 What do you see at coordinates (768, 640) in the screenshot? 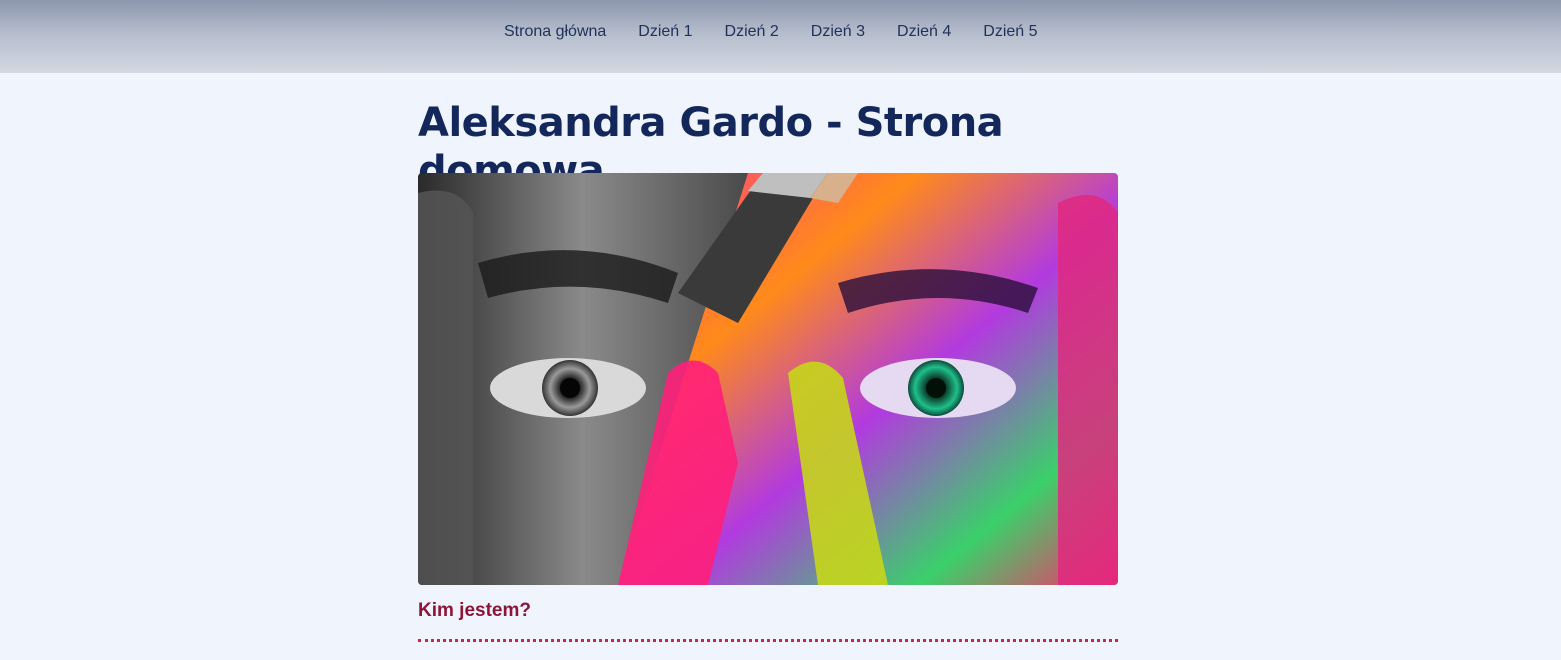
I see `section-divider` at bounding box center [768, 640].